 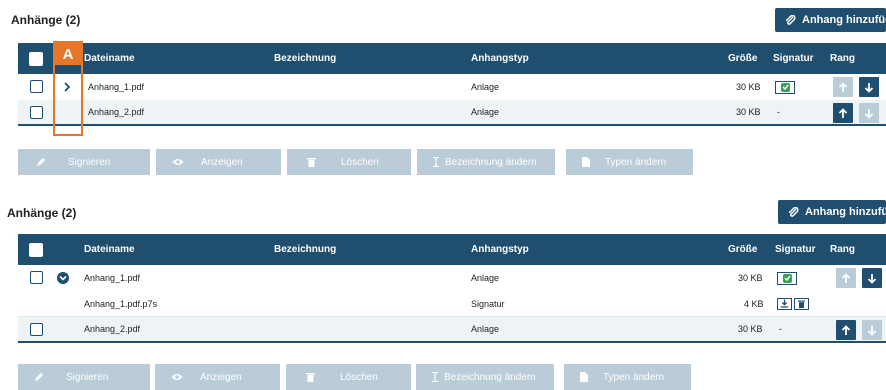 What do you see at coordinates (121, 303) in the screenshot?
I see `row-filename: Anhang_1.pdf.p7s` at bounding box center [121, 303].